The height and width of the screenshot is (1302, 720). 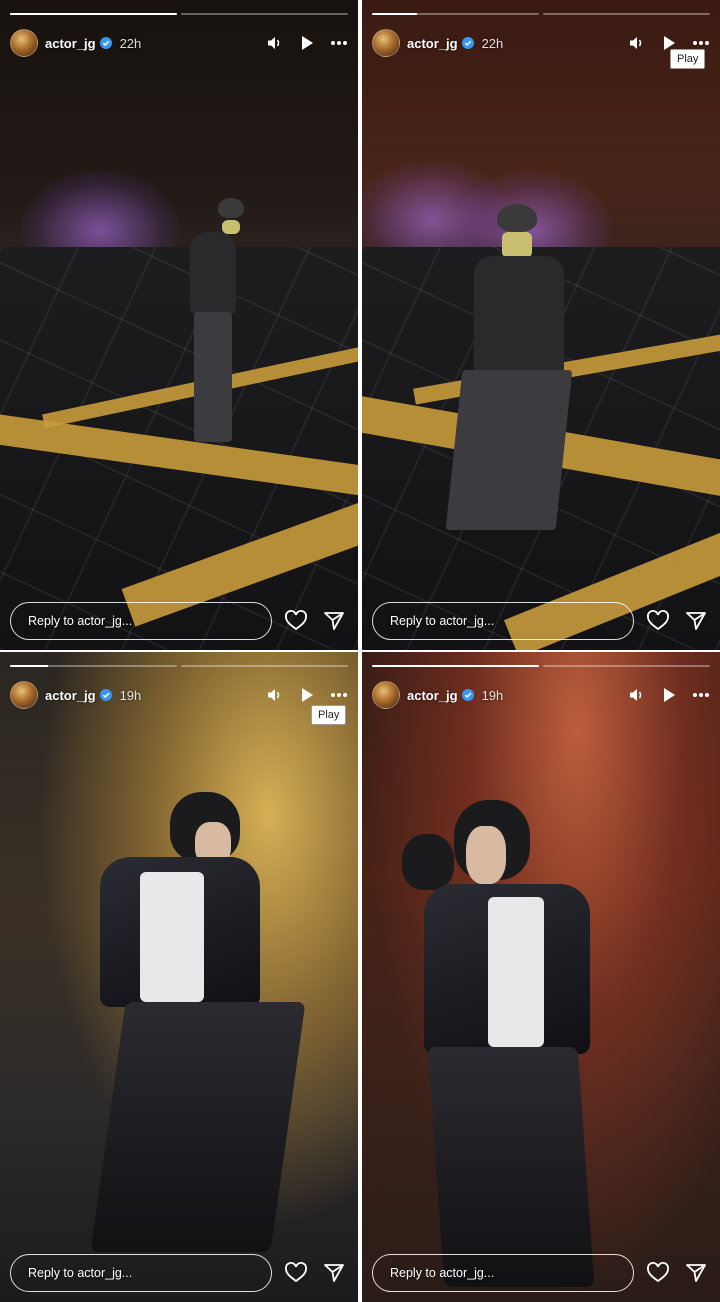 What do you see at coordinates (486, 855) in the screenshot?
I see `performer-face` at bounding box center [486, 855].